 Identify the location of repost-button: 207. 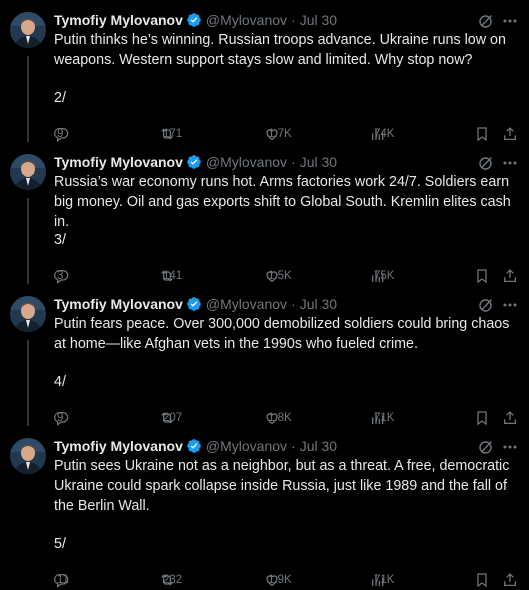
(170, 418).